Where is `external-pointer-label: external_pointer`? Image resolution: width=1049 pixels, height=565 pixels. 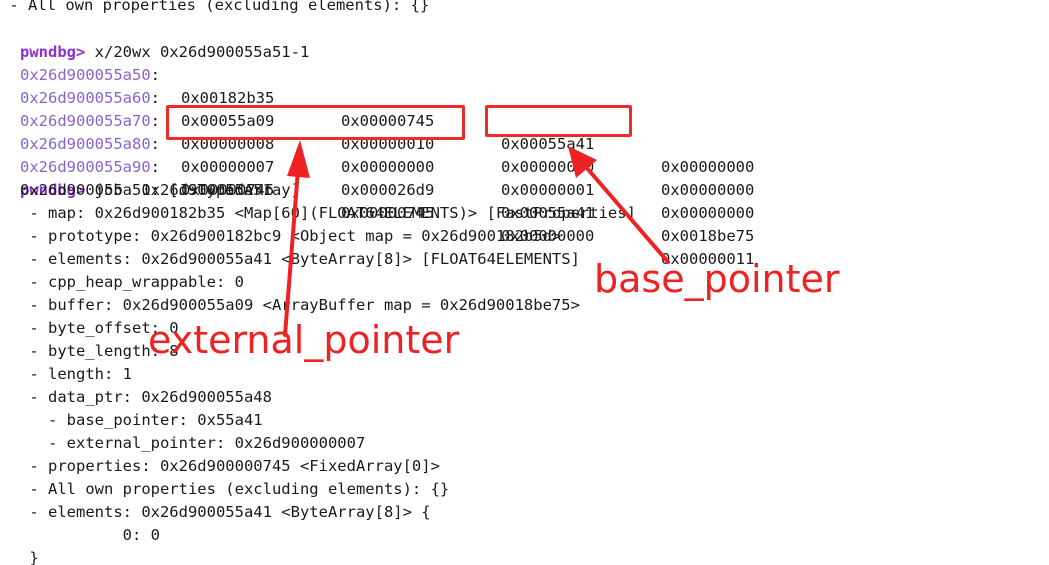
external-pointer-label: external_pointer is located at coordinates (304, 340).